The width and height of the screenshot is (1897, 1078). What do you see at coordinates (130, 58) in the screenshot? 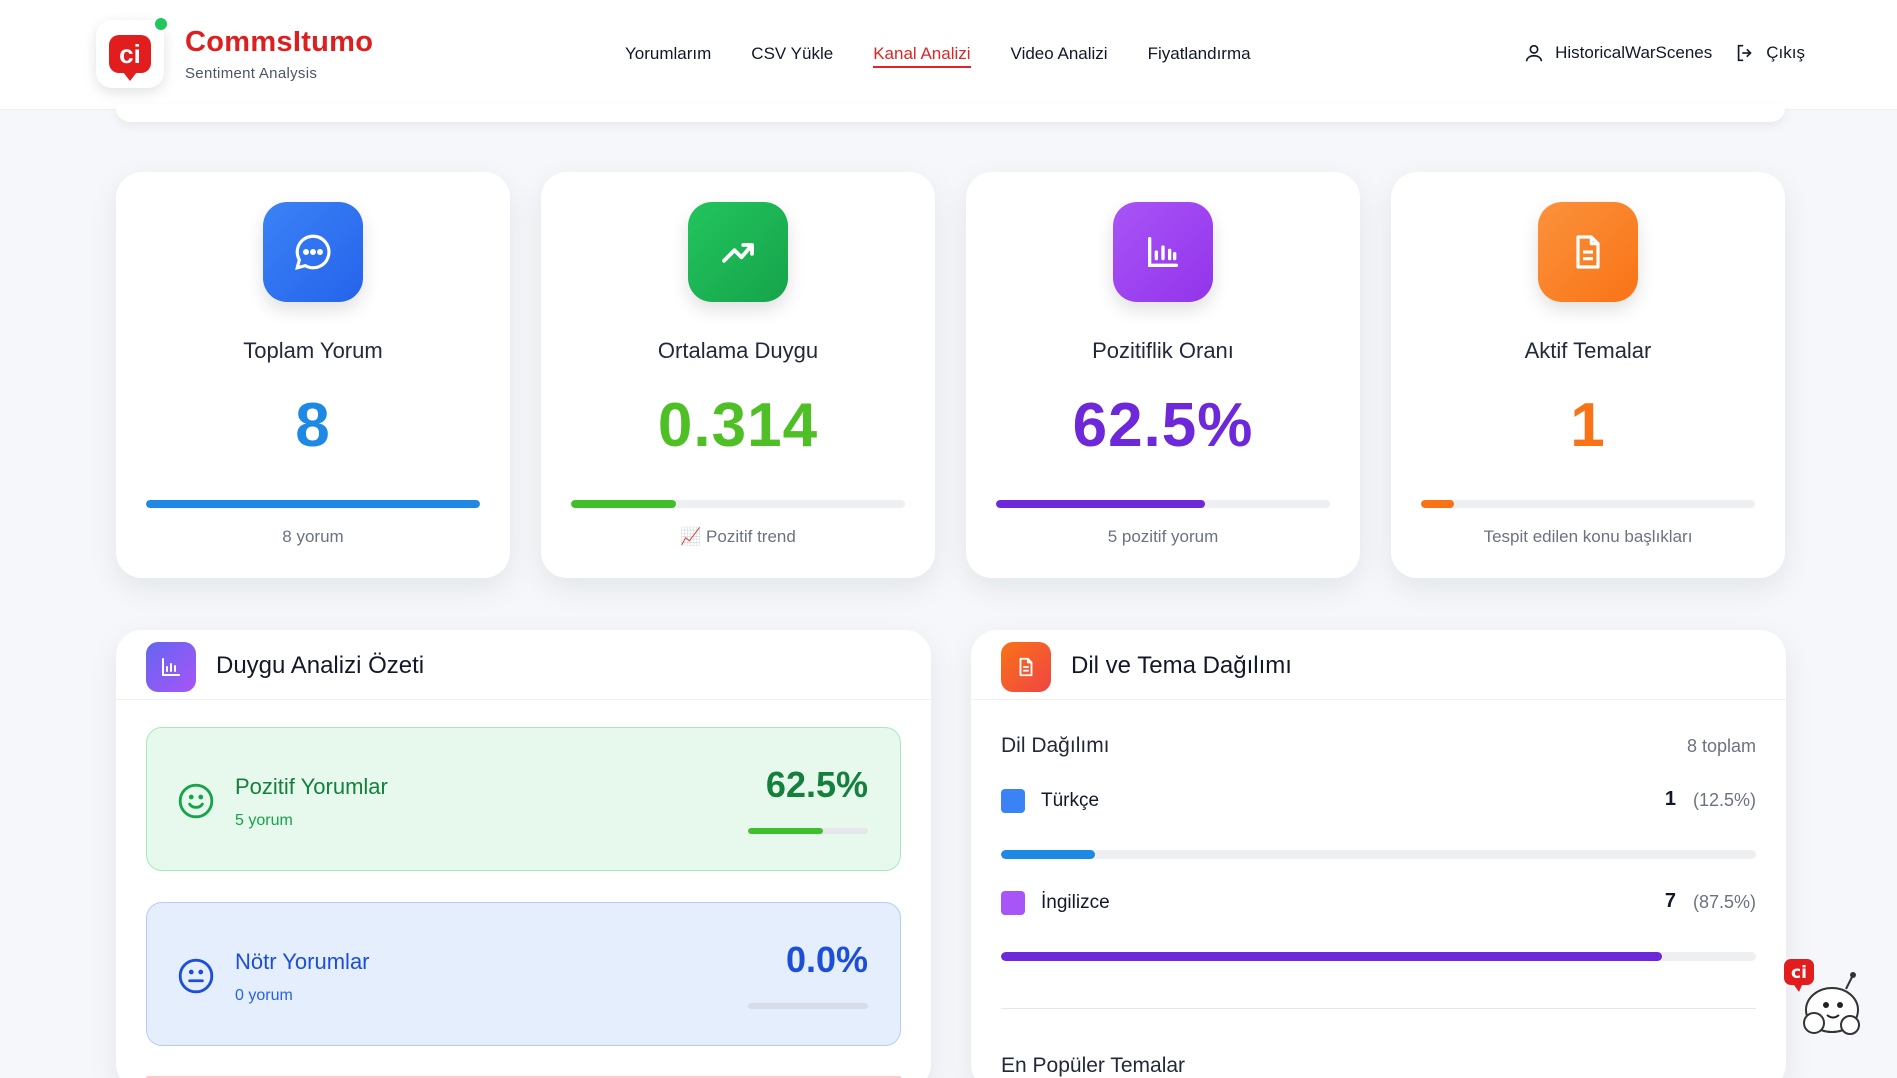
I see `logo-badge: ci` at bounding box center [130, 58].